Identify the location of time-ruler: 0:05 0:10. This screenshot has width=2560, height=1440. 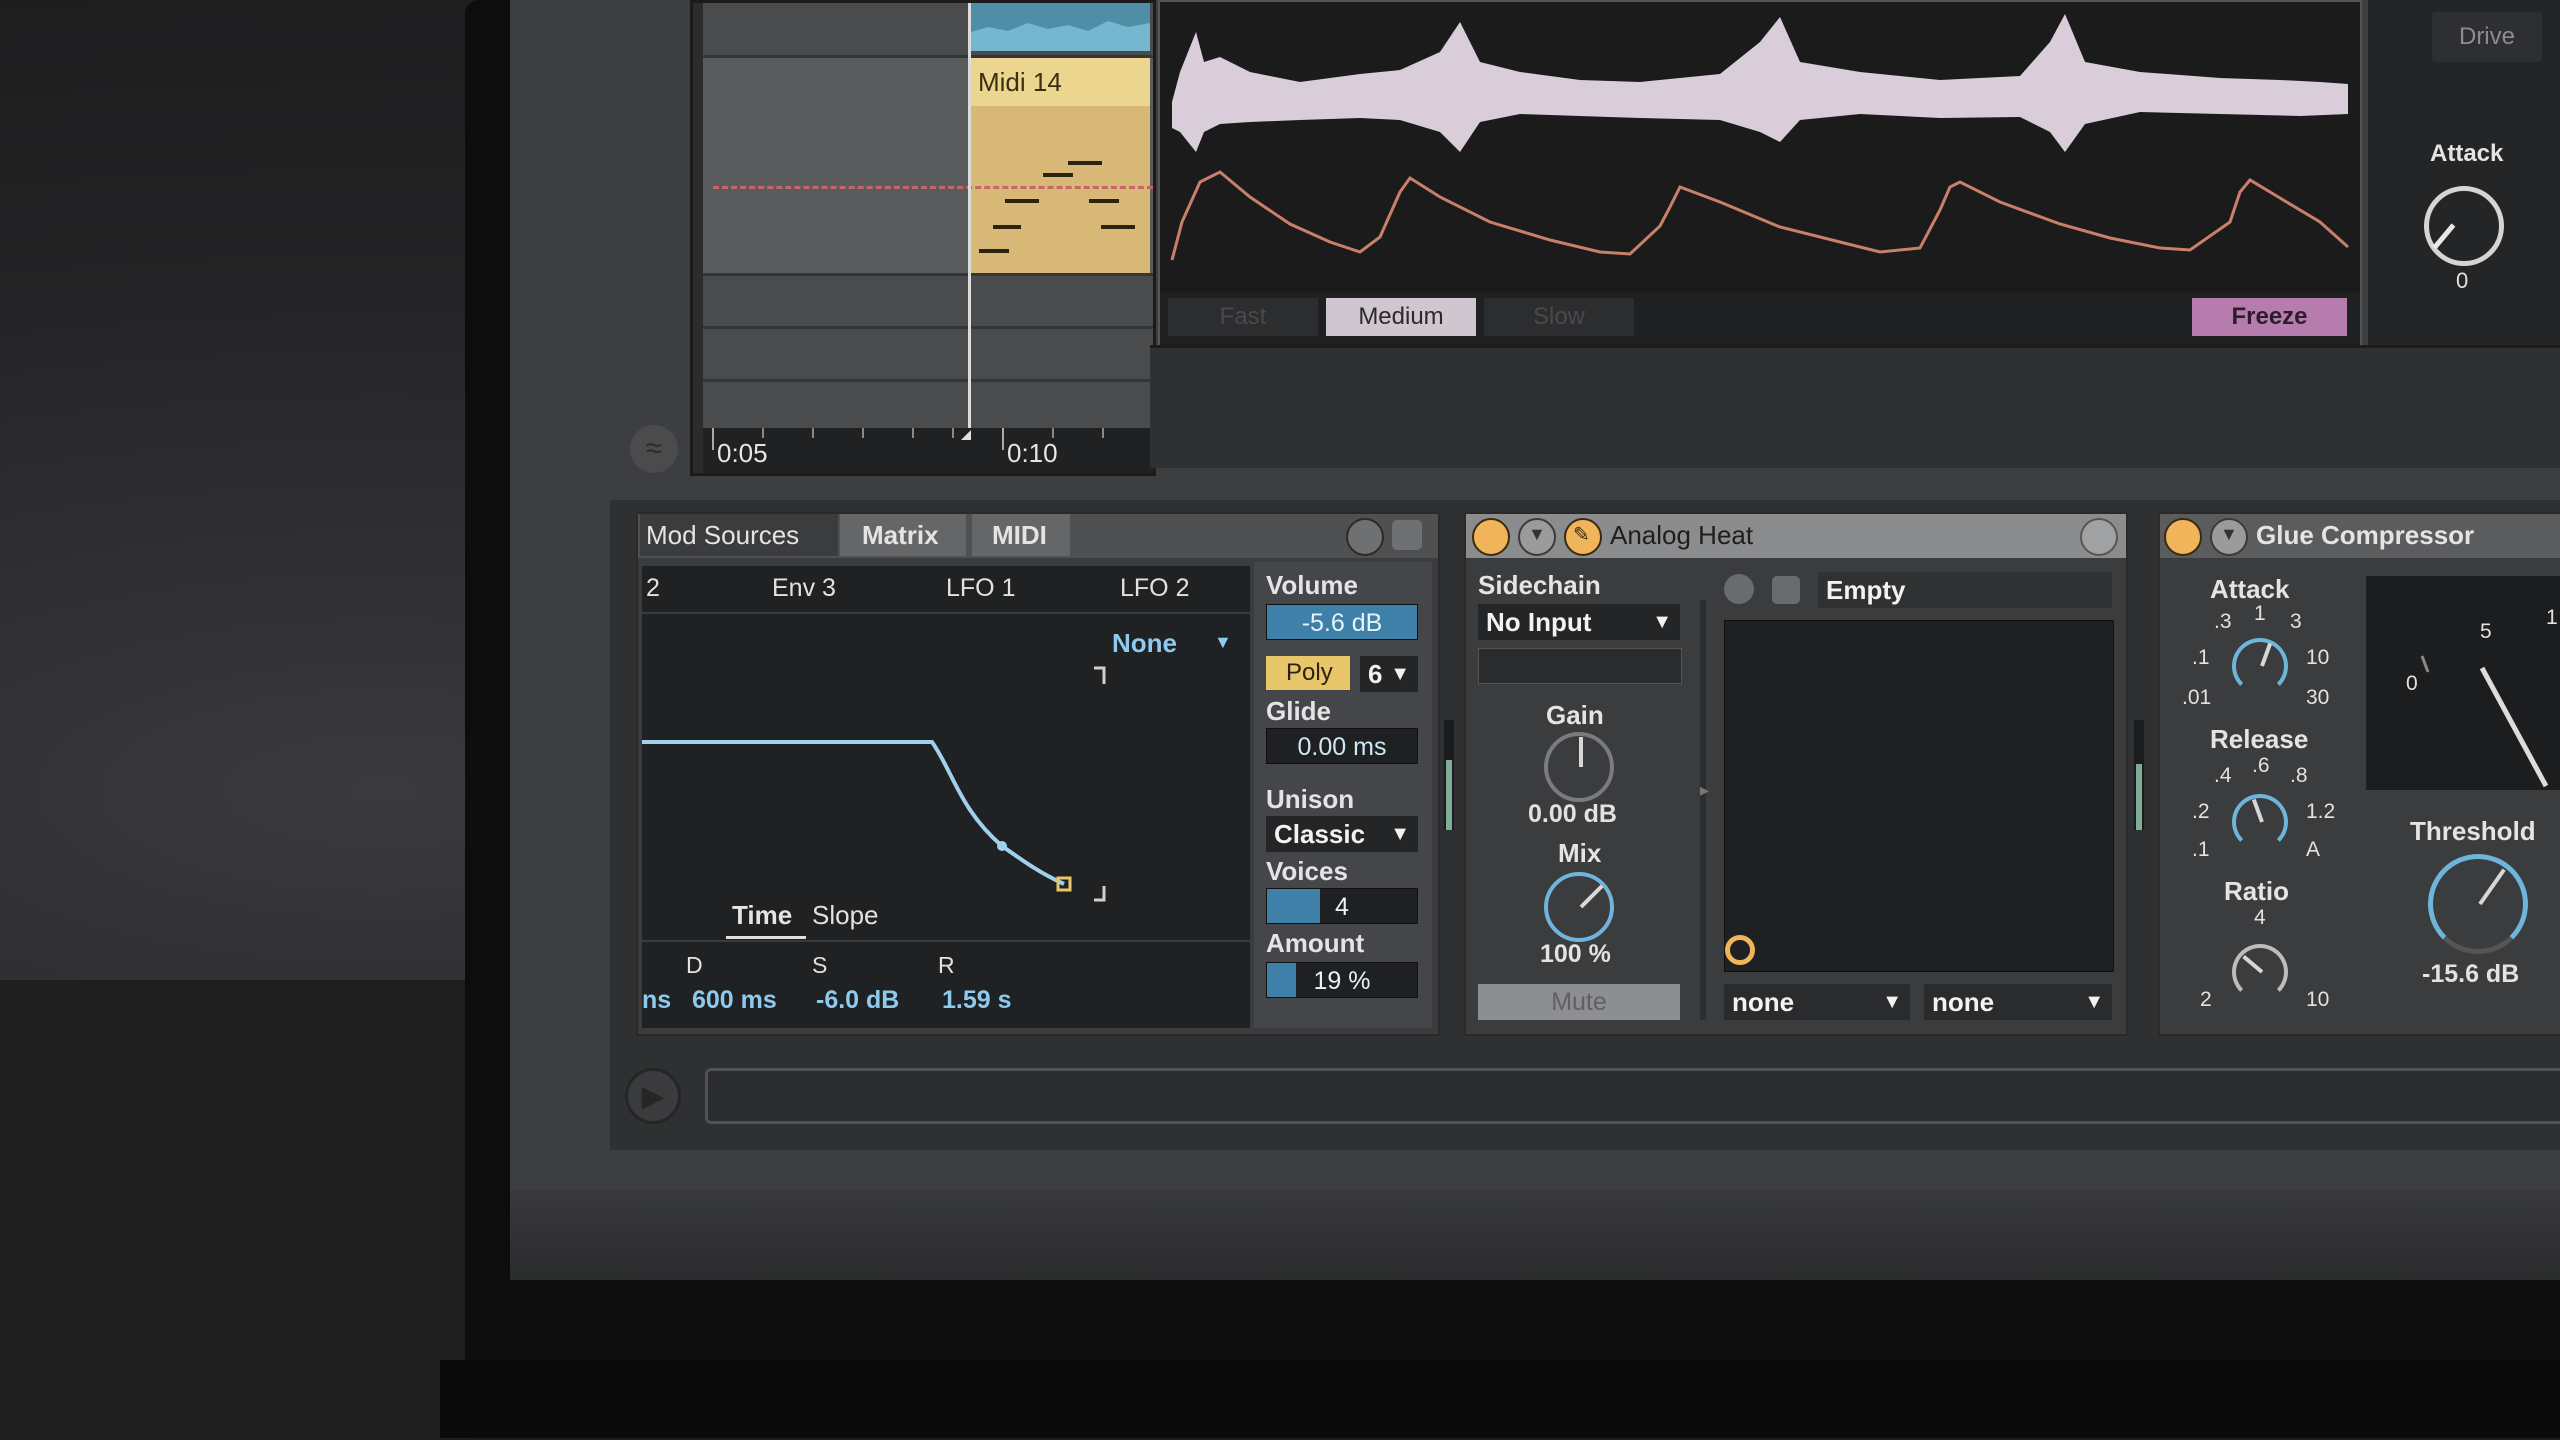
(928, 450).